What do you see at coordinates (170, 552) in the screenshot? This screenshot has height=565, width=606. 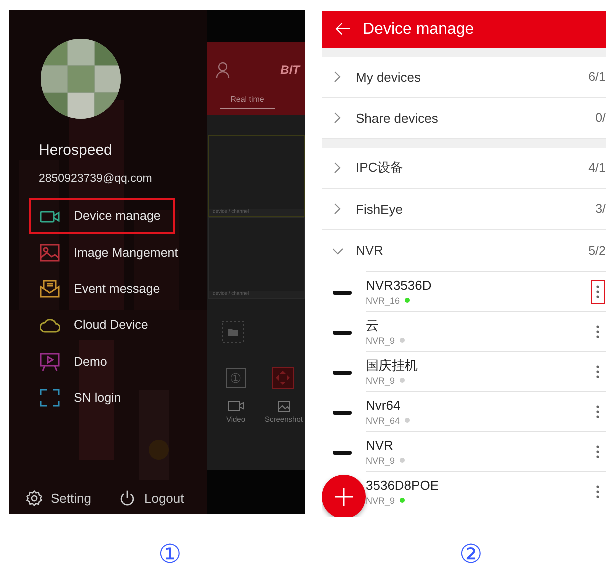 I see `step-number: ①` at bounding box center [170, 552].